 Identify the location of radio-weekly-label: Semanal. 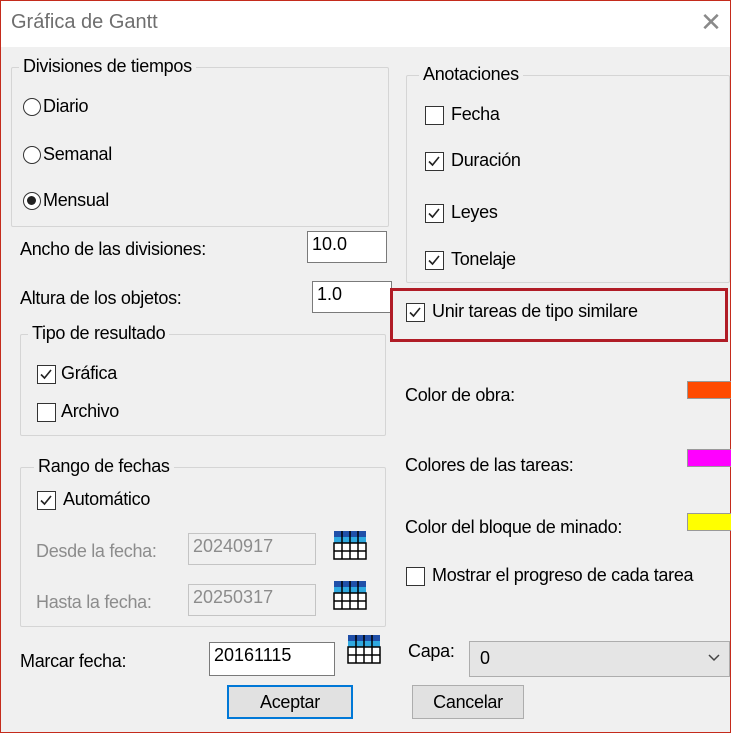
(77, 154).